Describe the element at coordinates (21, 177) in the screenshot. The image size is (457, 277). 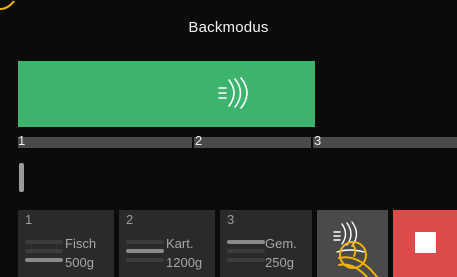
I see `scroll-handle` at that location.